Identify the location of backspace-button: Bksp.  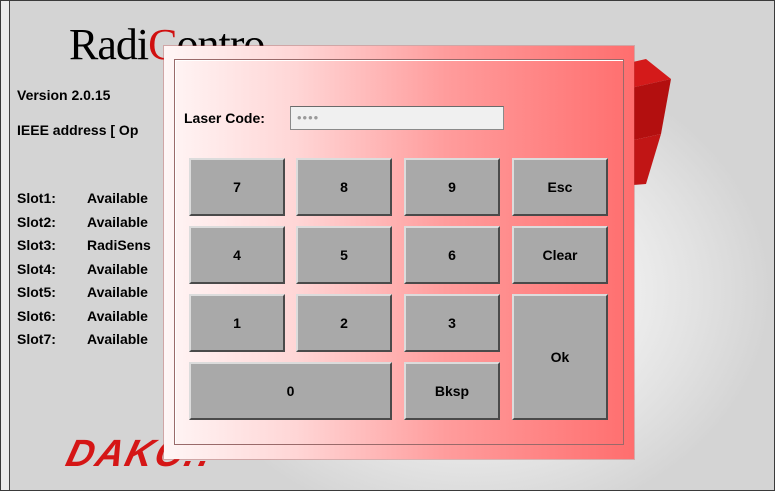
(452, 391).